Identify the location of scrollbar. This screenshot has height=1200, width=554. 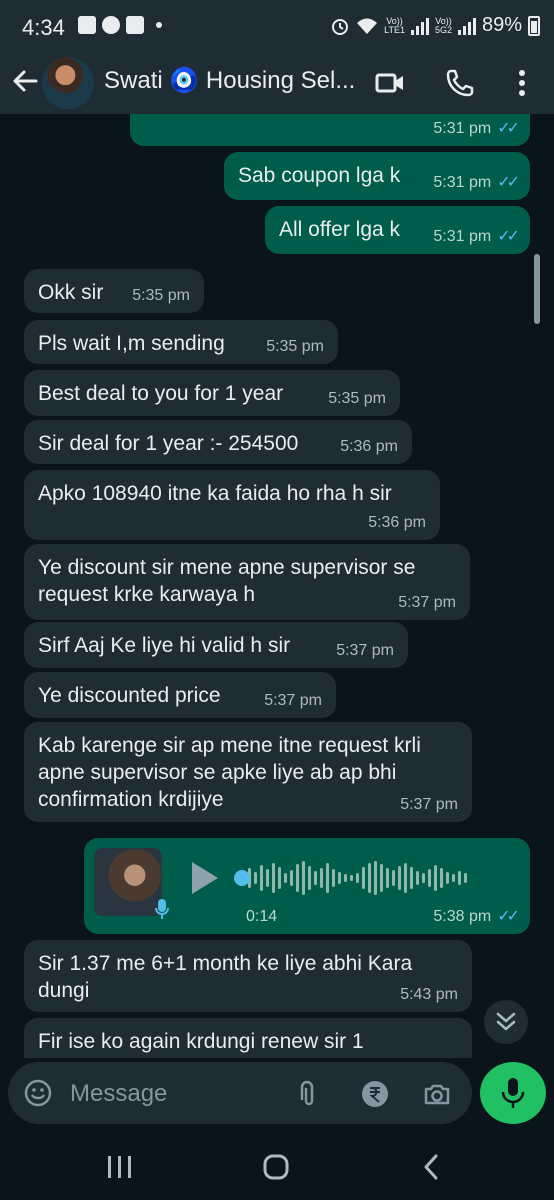
(537, 289).